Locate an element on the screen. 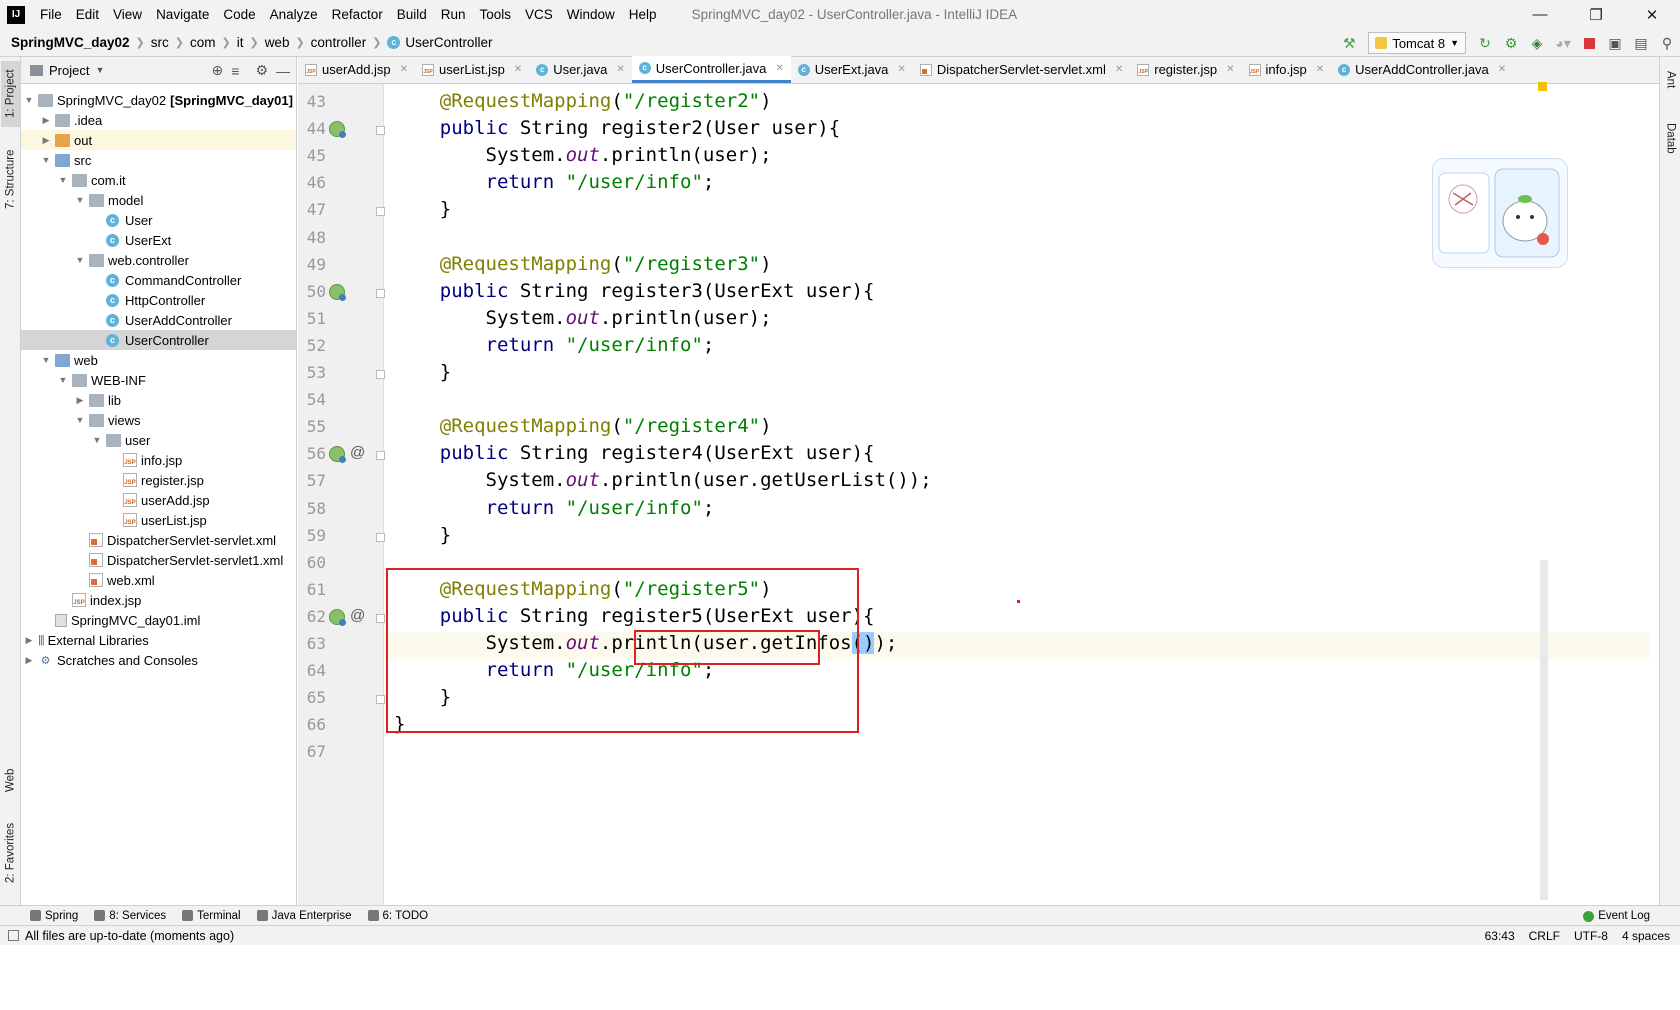 The height and width of the screenshot is (1010, 1680). tree-item: ▼ src is located at coordinates (158, 160).